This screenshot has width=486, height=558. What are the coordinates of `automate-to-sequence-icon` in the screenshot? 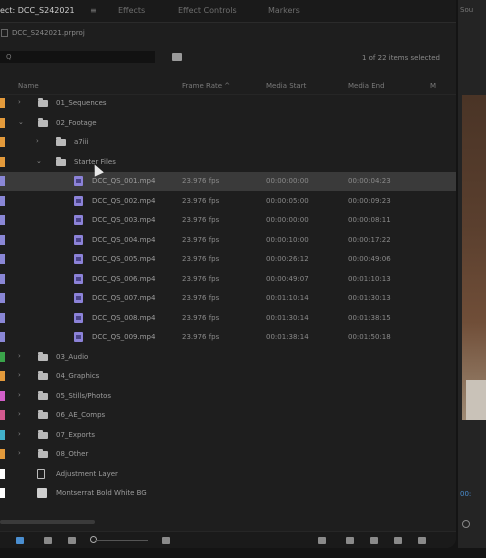 It's located at (322, 540).